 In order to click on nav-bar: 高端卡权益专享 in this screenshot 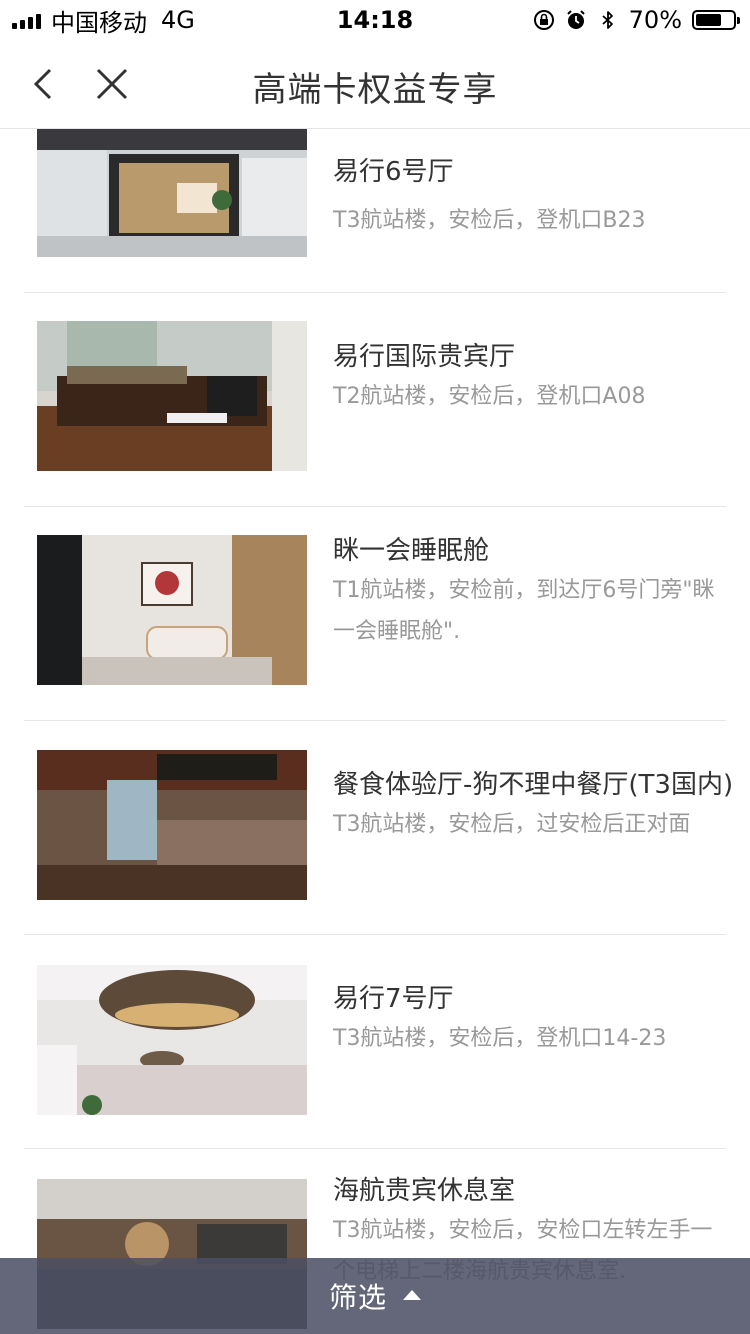, I will do `click(375, 84)`.